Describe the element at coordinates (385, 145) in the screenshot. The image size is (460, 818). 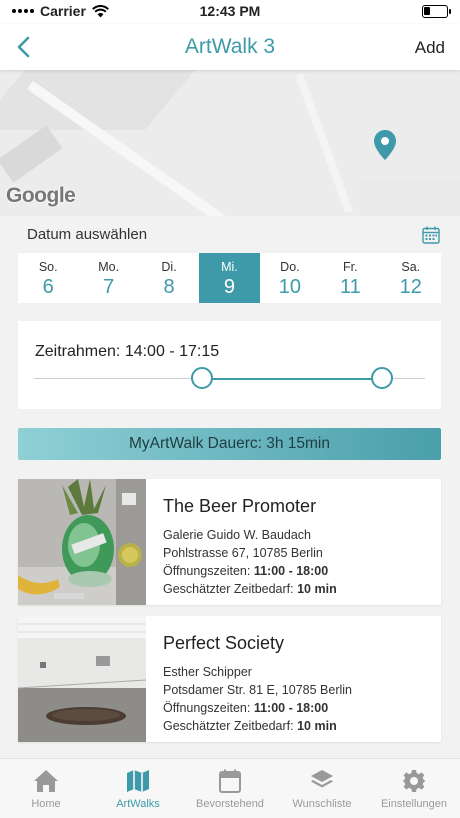
I see `location-pin-icon` at that location.